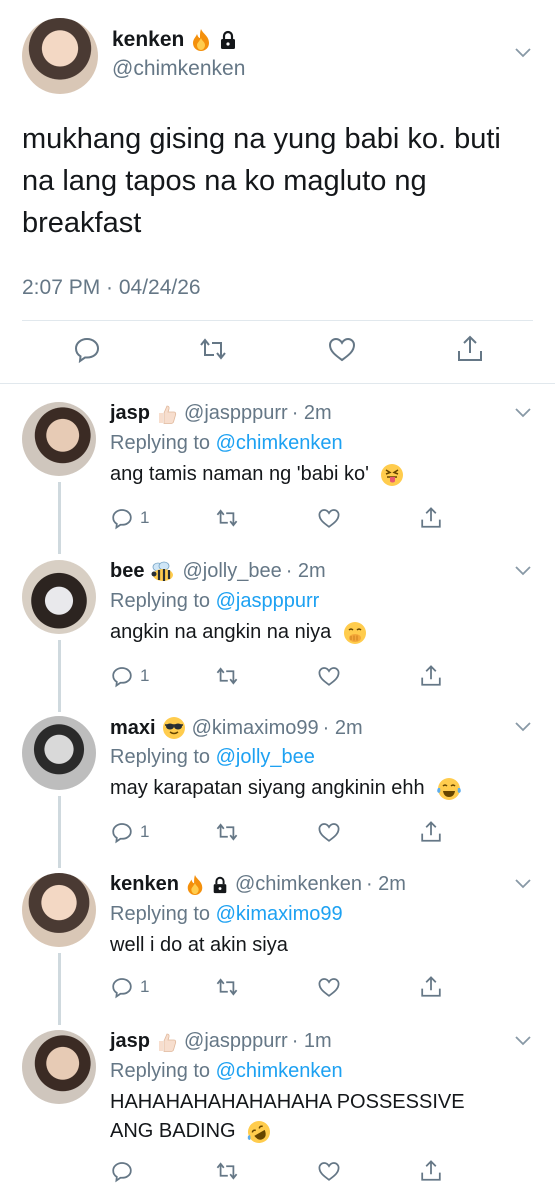  What do you see at coordinates (277, 1171) in the screenshot?
I see `reply-actions` at bounding box center [277, 1171].